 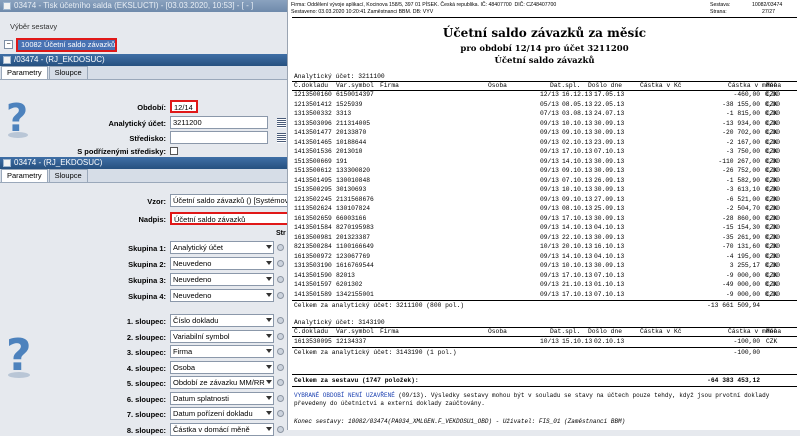 What do you see at coordinates (229, 200) in the screenshot?
I see `vzor-field: Účetní saldo závazků () [Systémov` at bounding box center [229, 200].